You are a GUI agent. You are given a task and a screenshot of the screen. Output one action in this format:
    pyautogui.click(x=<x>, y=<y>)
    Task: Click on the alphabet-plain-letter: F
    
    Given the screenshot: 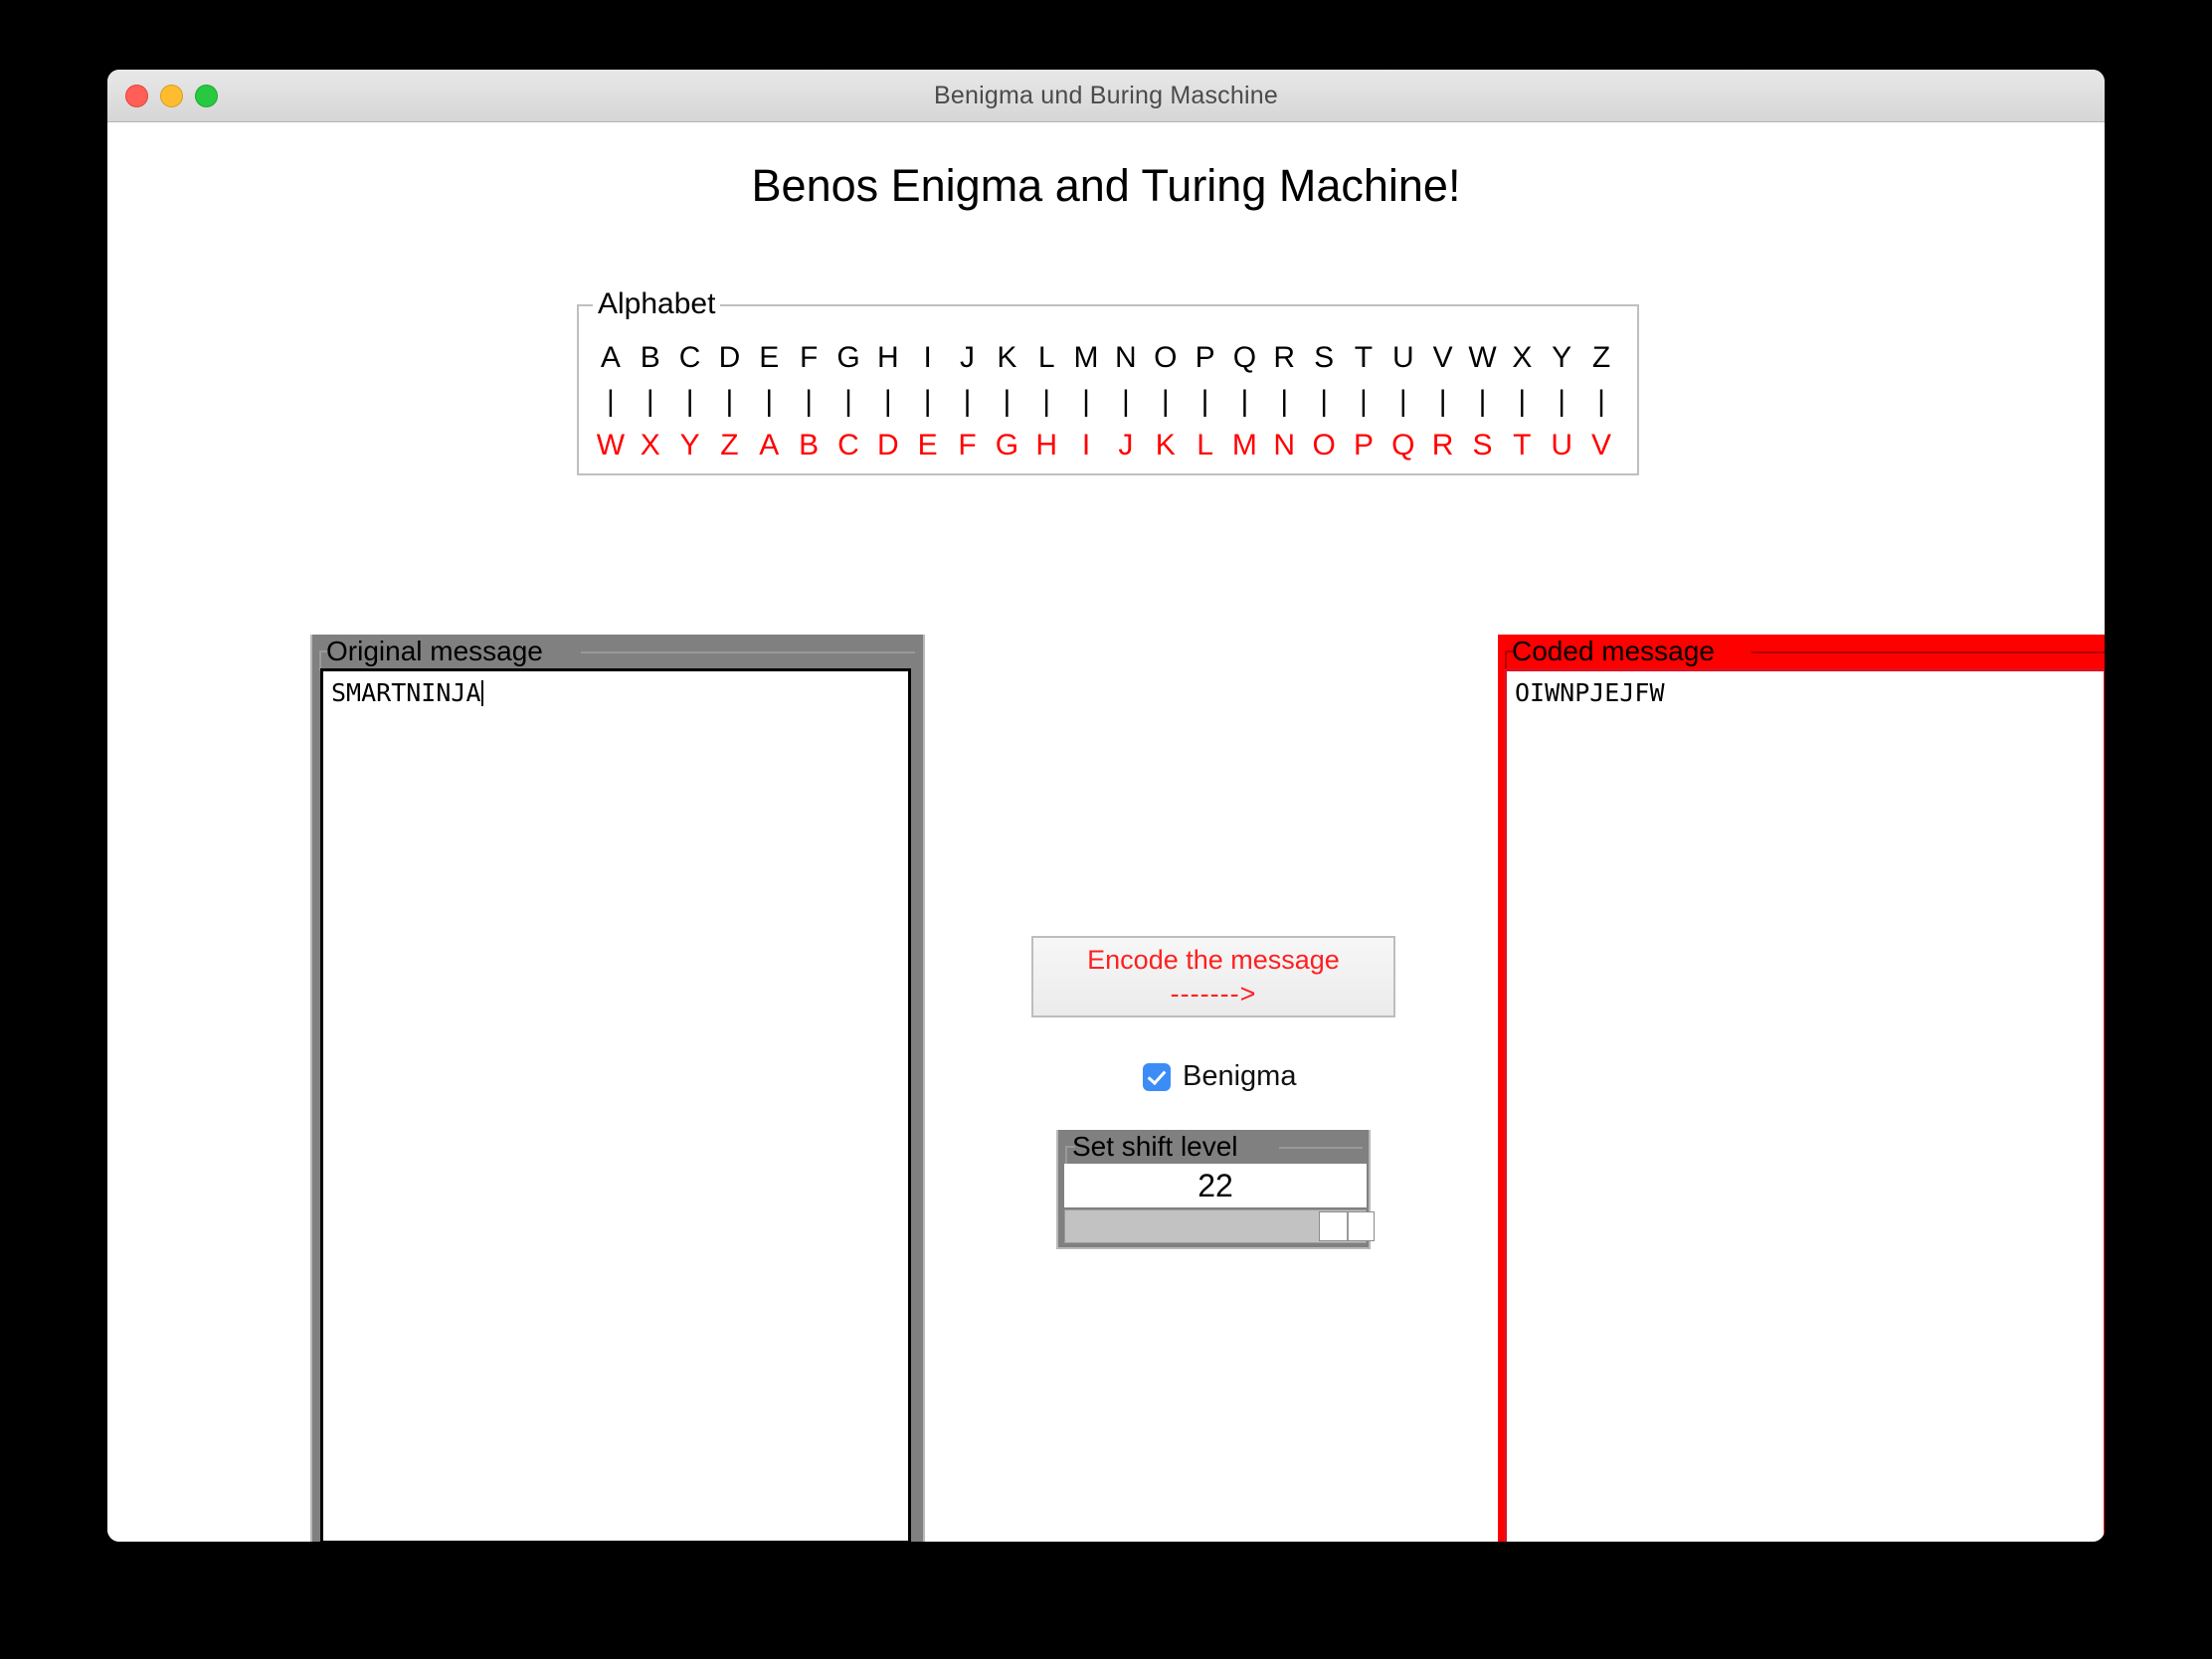 What is the action you would take?
    pyautogui.click(x=809, y=357)
    